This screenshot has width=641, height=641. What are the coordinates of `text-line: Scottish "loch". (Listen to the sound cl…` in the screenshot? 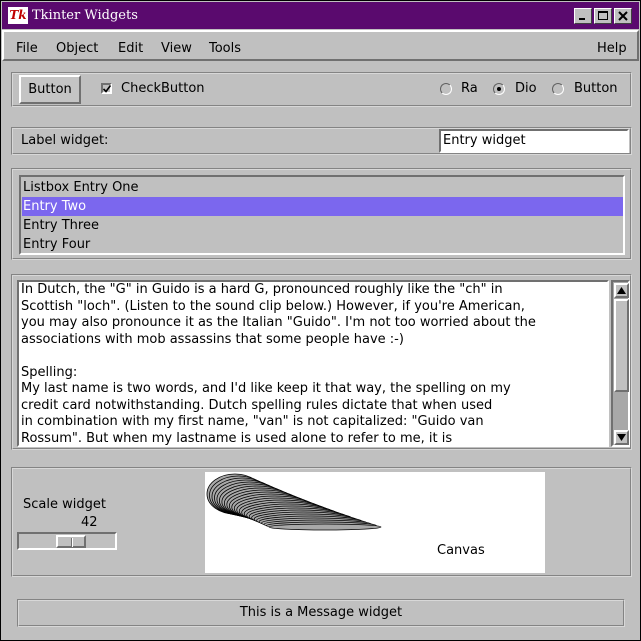 It's located at (273, 306).